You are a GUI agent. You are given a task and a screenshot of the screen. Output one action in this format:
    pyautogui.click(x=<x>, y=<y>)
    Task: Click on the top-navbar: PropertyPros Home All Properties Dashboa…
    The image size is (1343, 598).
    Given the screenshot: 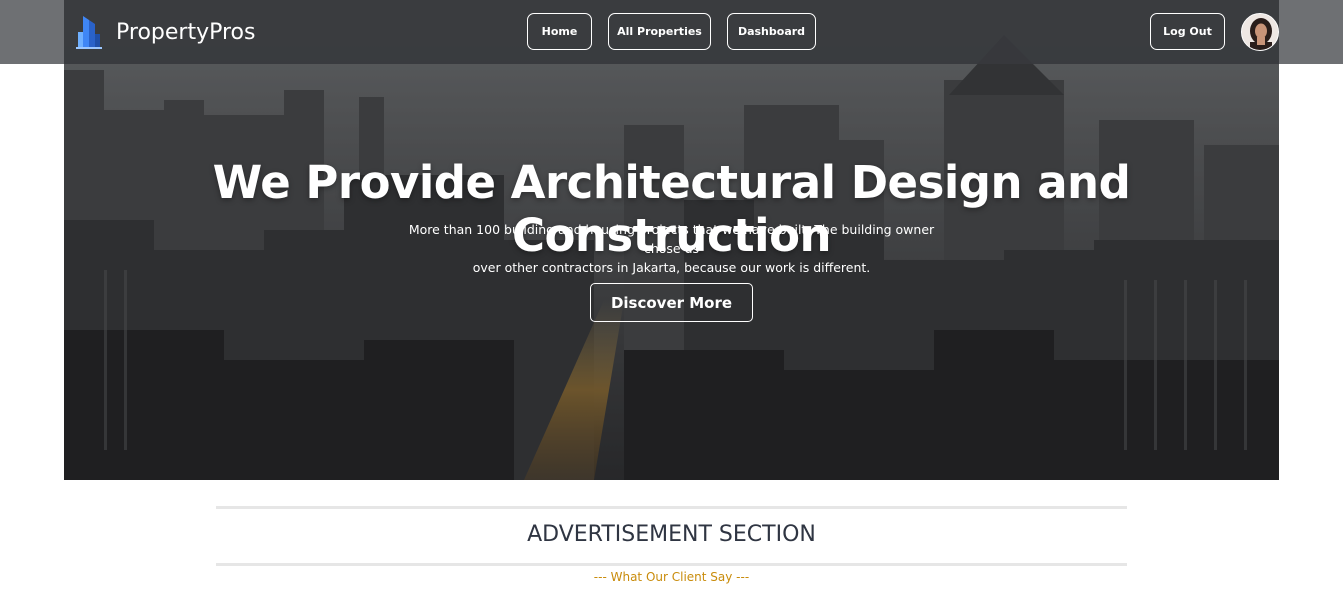 What is the action you would take?
    pyautogui.click(x=671, y=32)
    